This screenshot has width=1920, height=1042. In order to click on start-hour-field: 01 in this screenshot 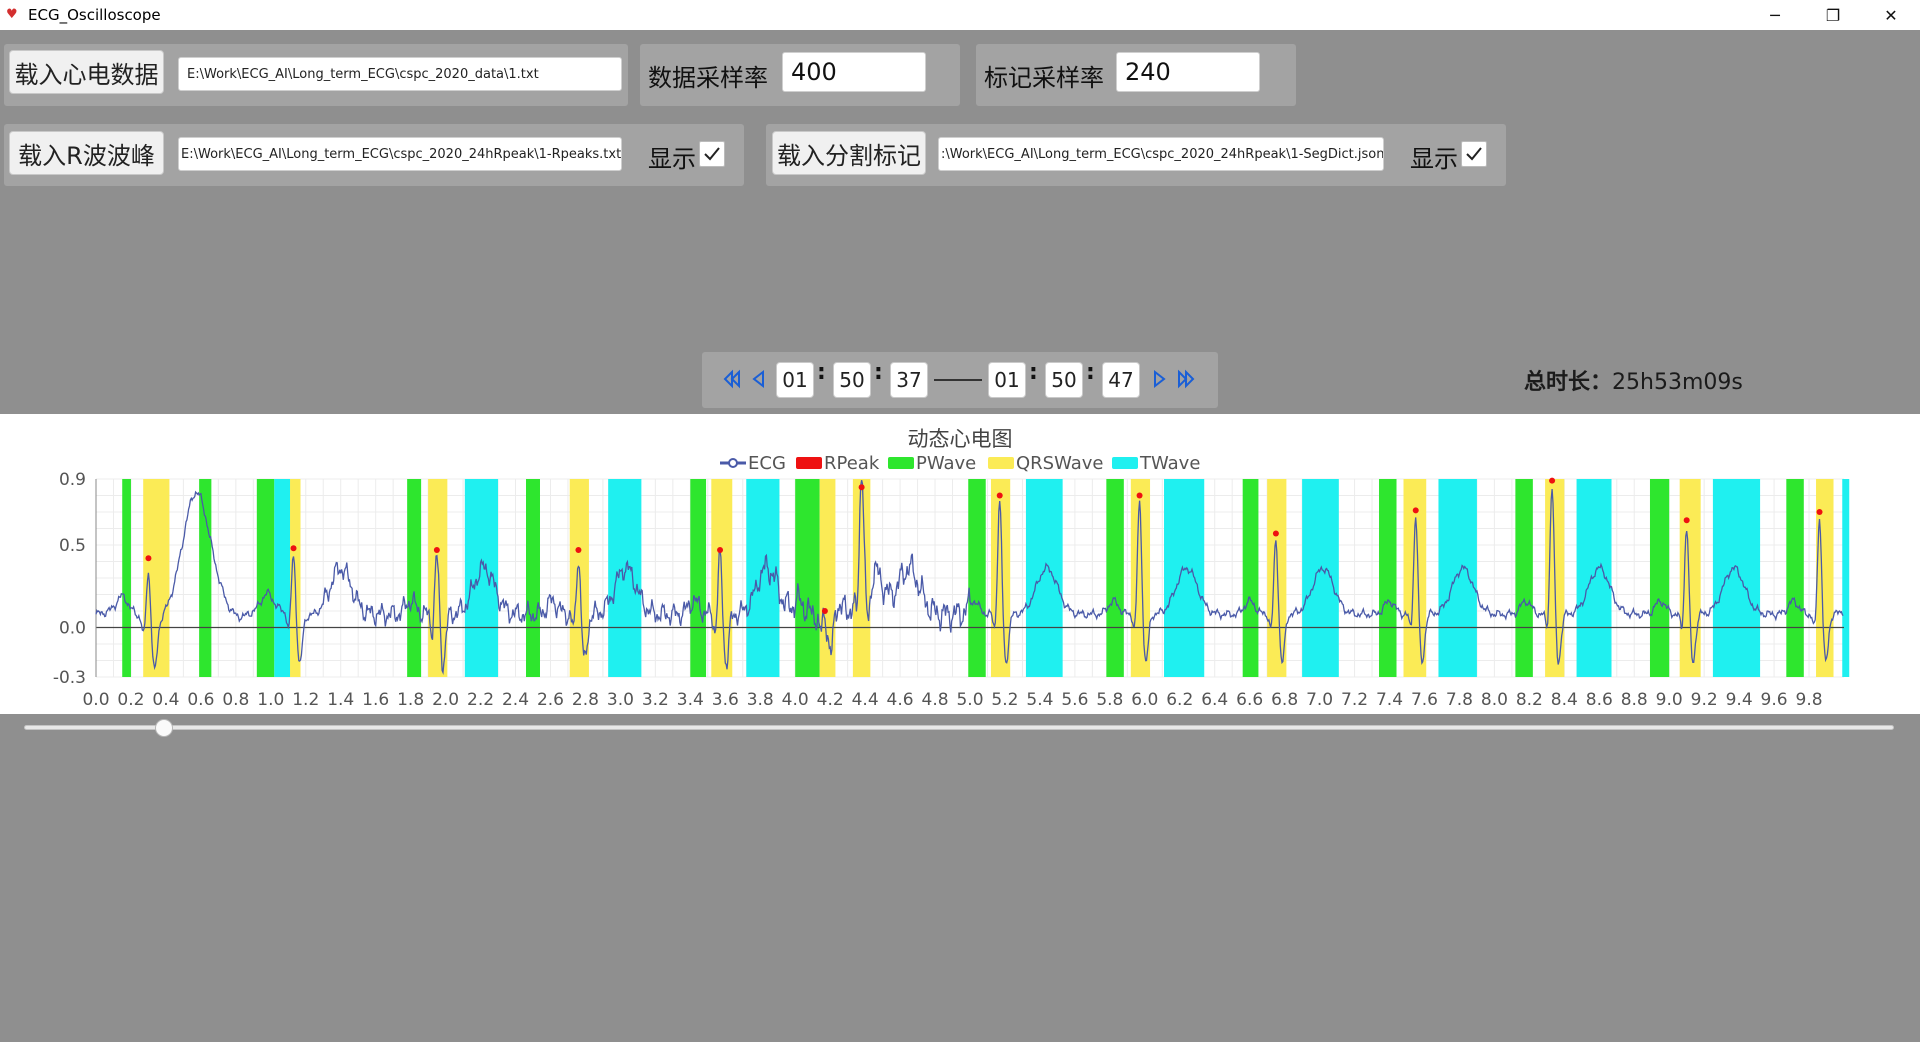, I will do `click(795, 380)`.